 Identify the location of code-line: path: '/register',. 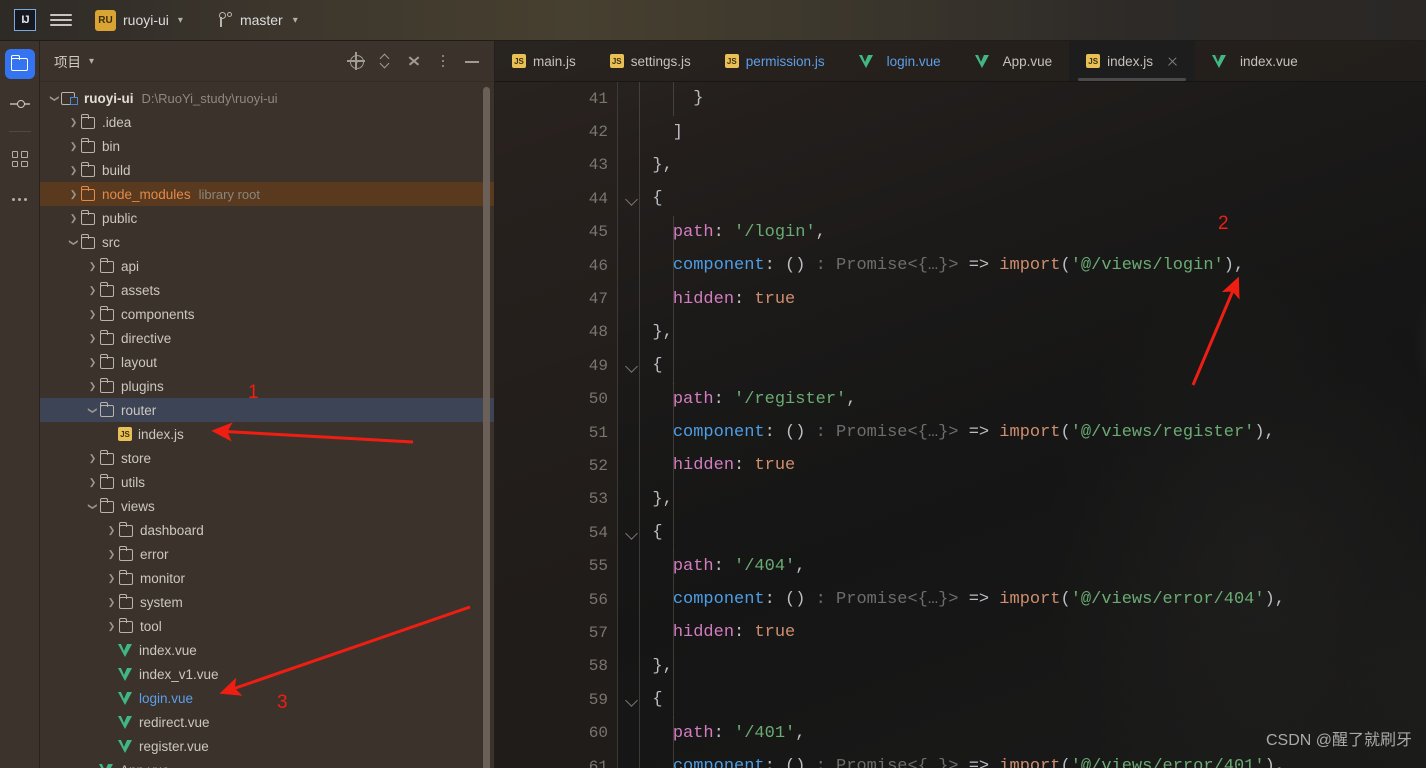
(1029, 399).